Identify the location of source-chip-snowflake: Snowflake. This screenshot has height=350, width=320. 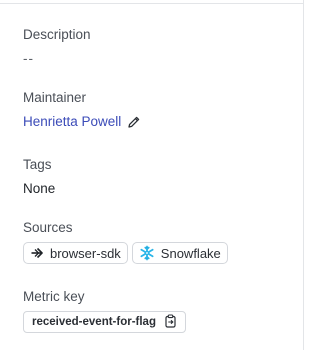
(179, 253).